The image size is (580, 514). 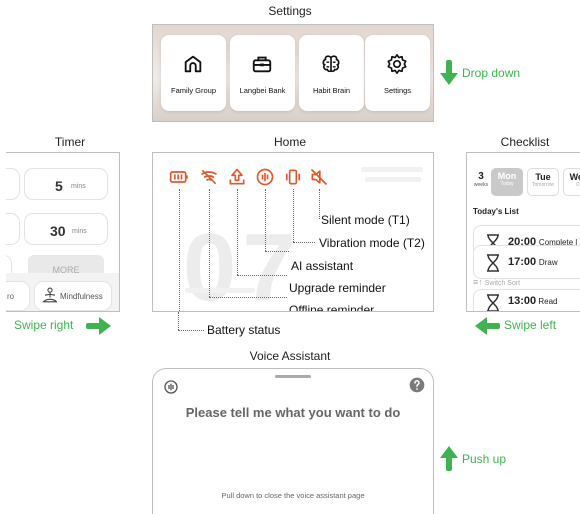 I want to click on timer-option-5: 5 mins, so click(x=66, y=184).